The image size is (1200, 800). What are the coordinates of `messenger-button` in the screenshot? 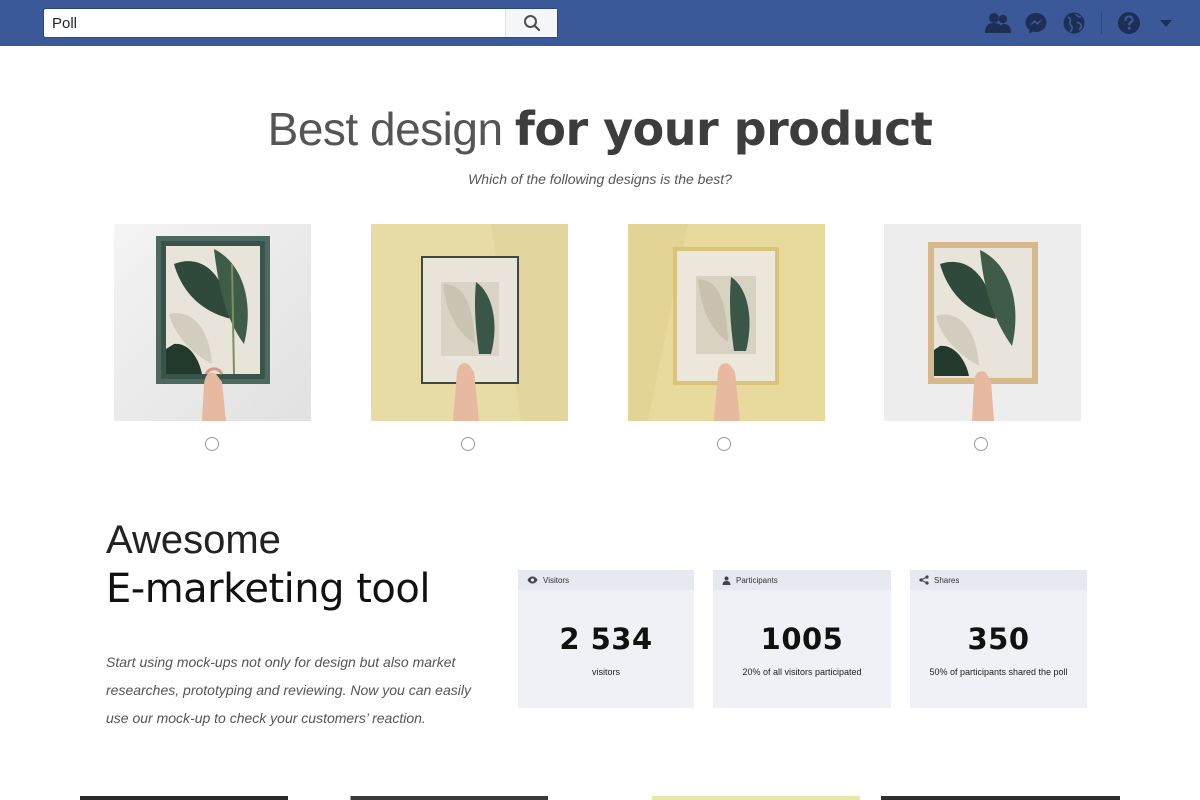 It's located at (1036, 23).